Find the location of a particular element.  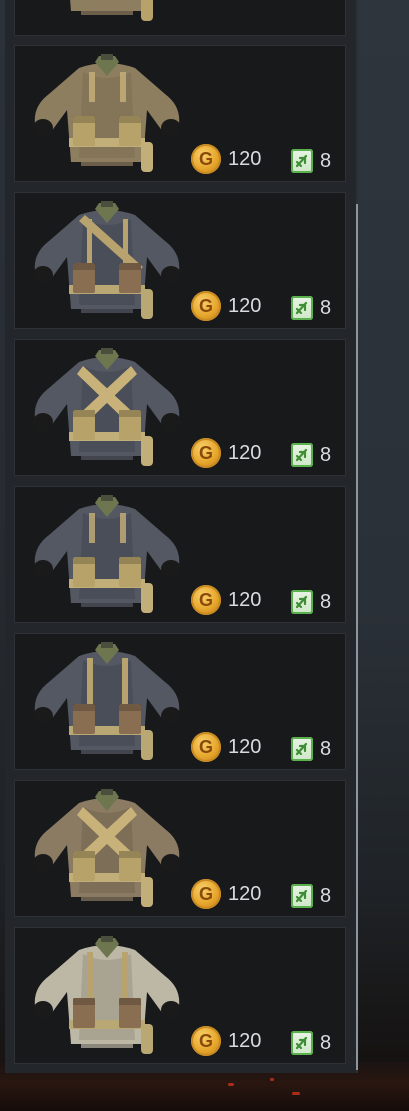

shop-item-card is located at coordinates (180, 18).